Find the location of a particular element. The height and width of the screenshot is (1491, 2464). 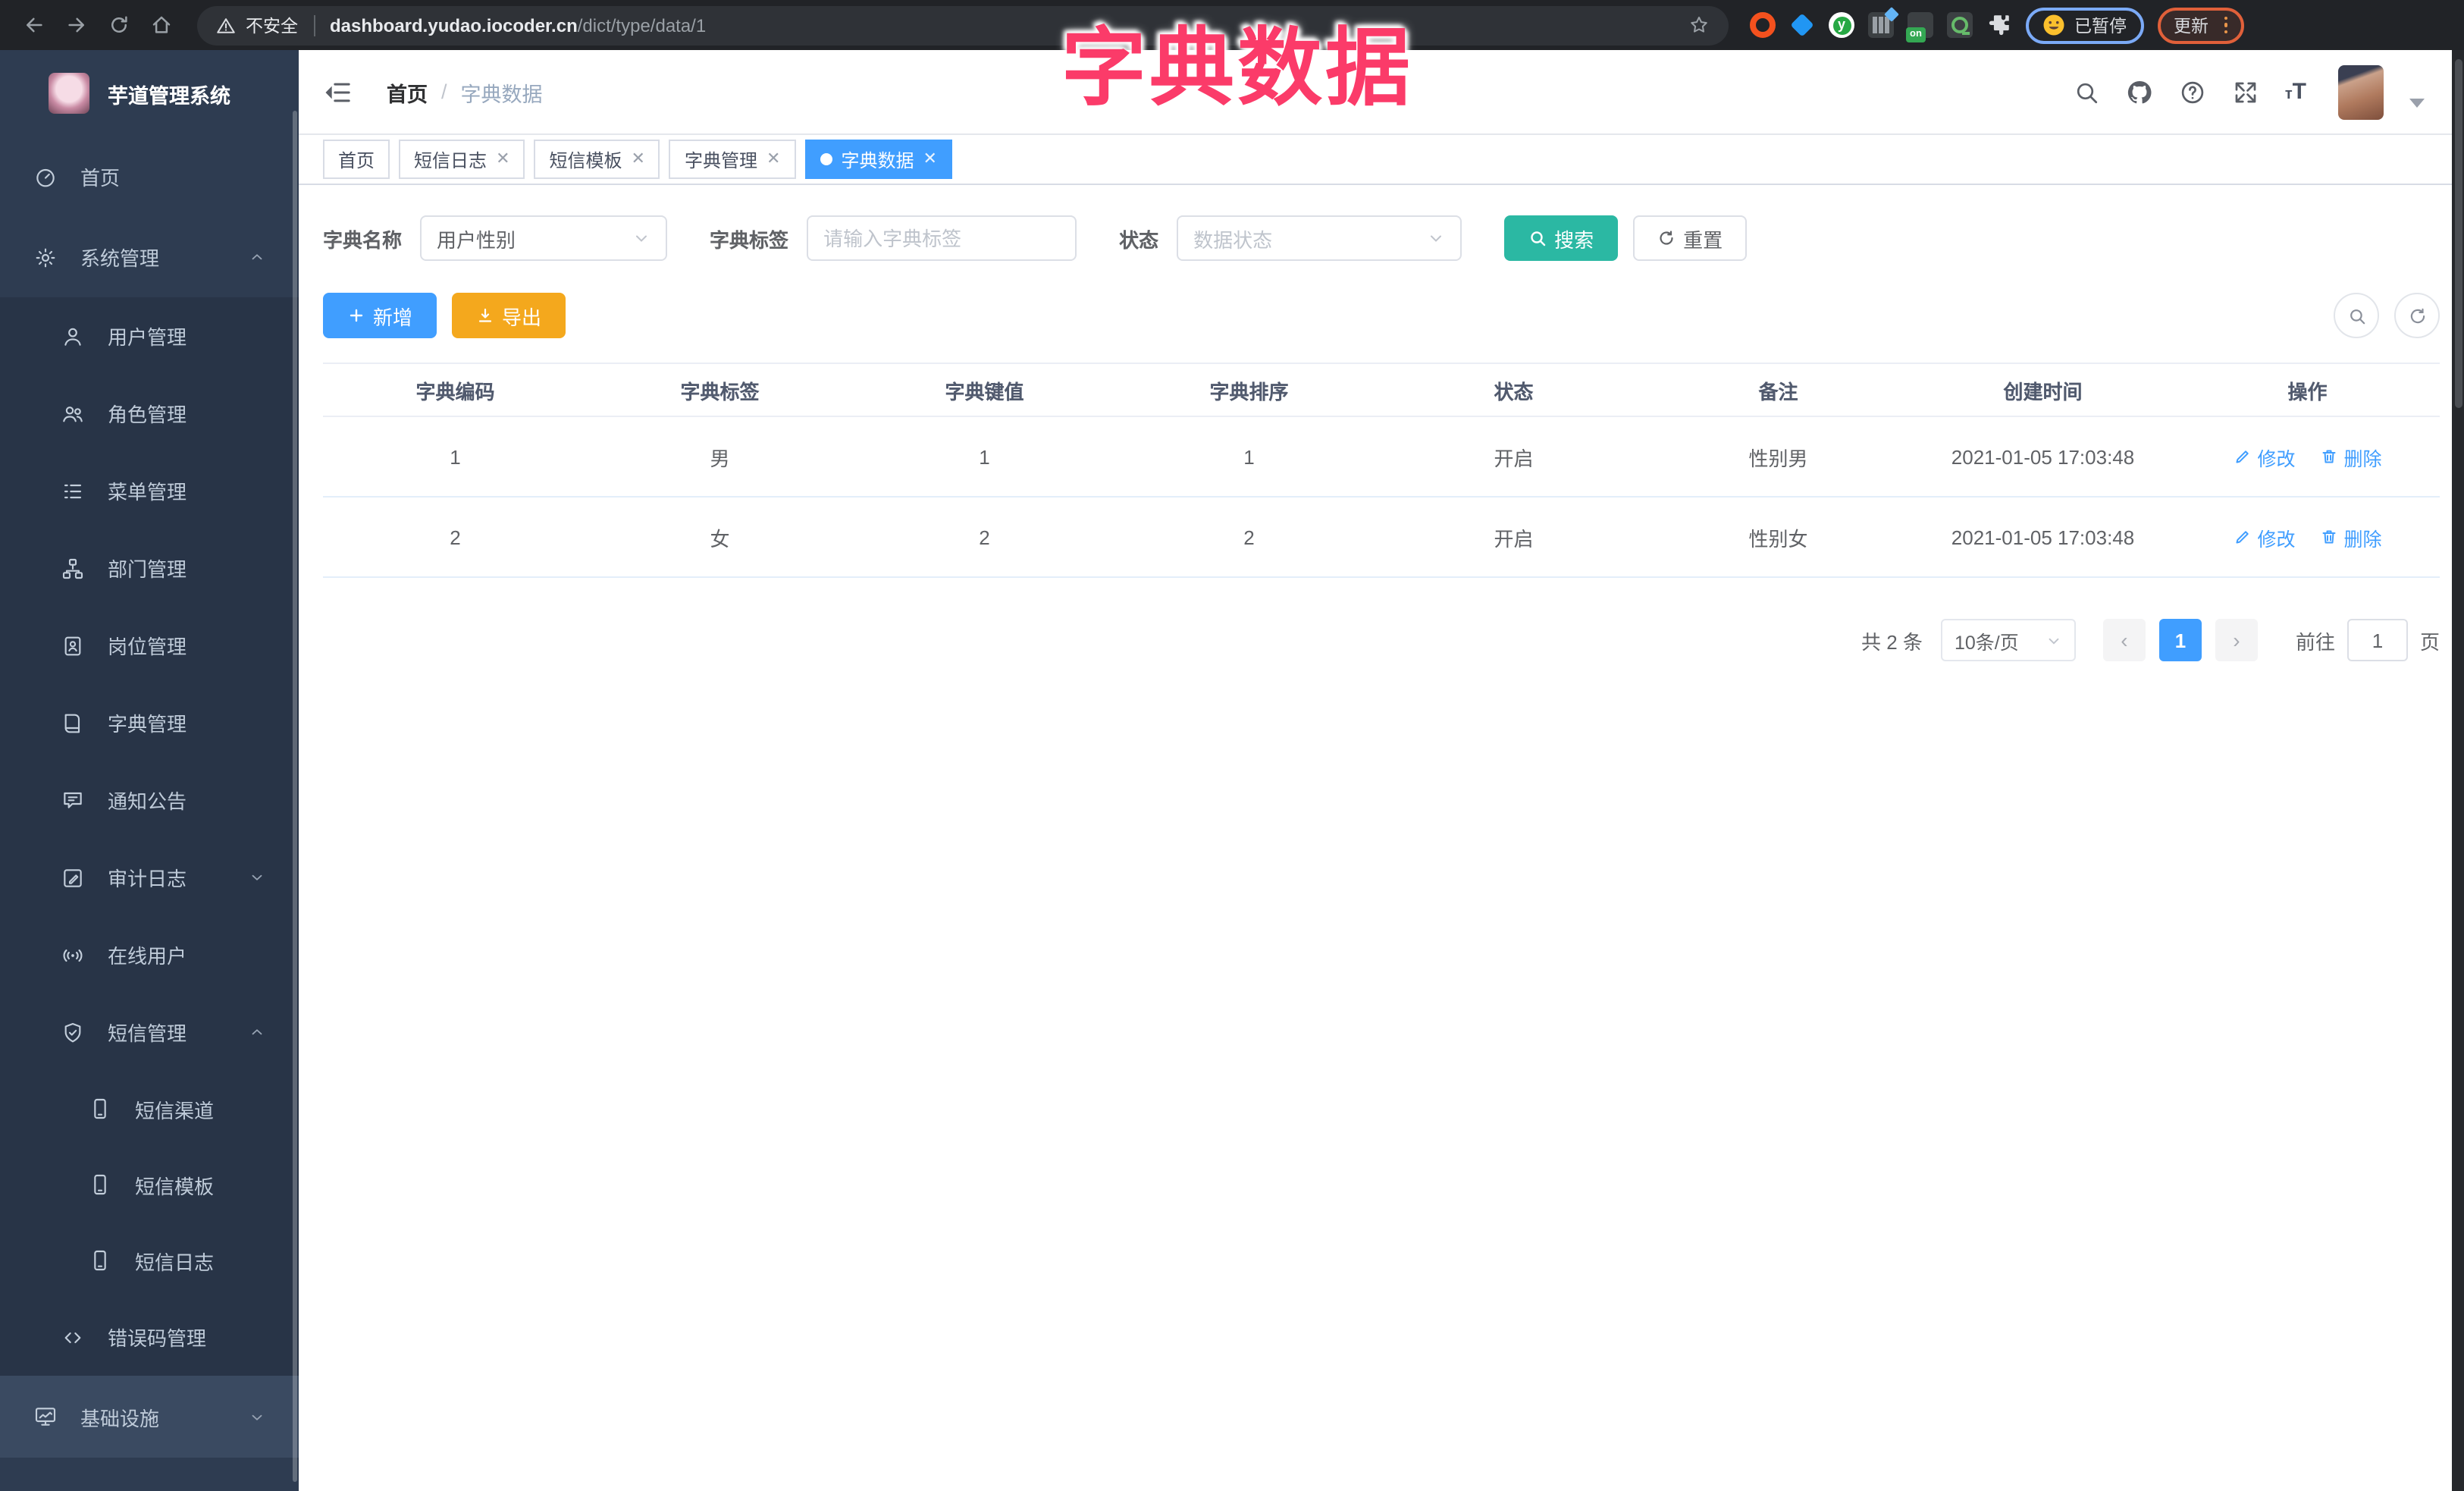

app-logo is located at coordinates (69, 93).